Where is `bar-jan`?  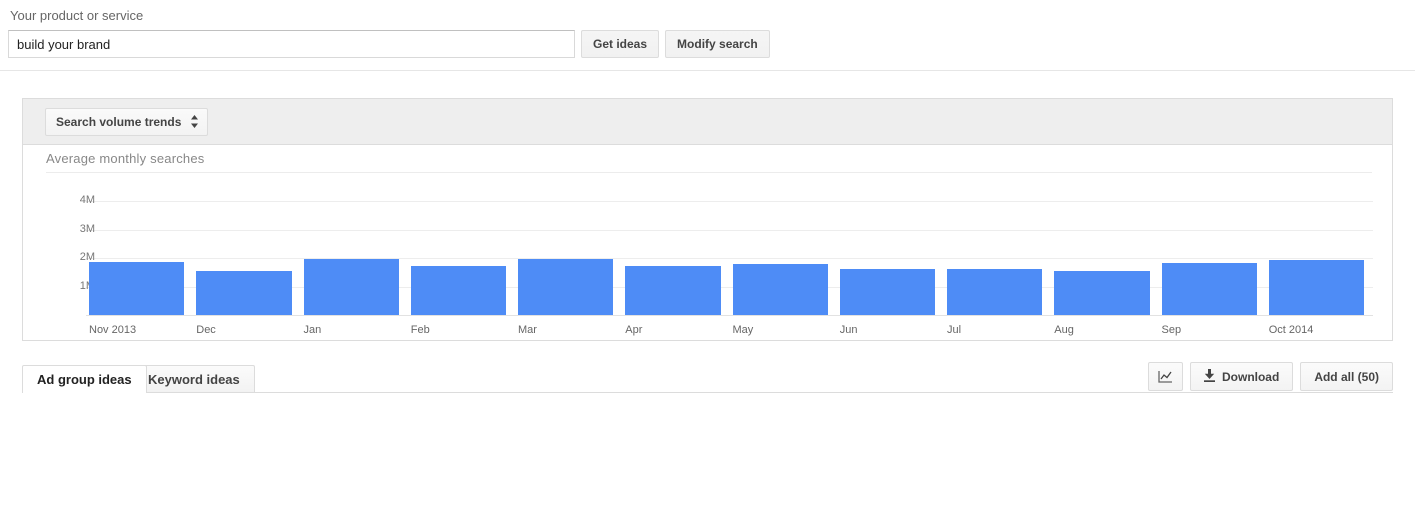
bar-jan is located at coordinates (351, 287).